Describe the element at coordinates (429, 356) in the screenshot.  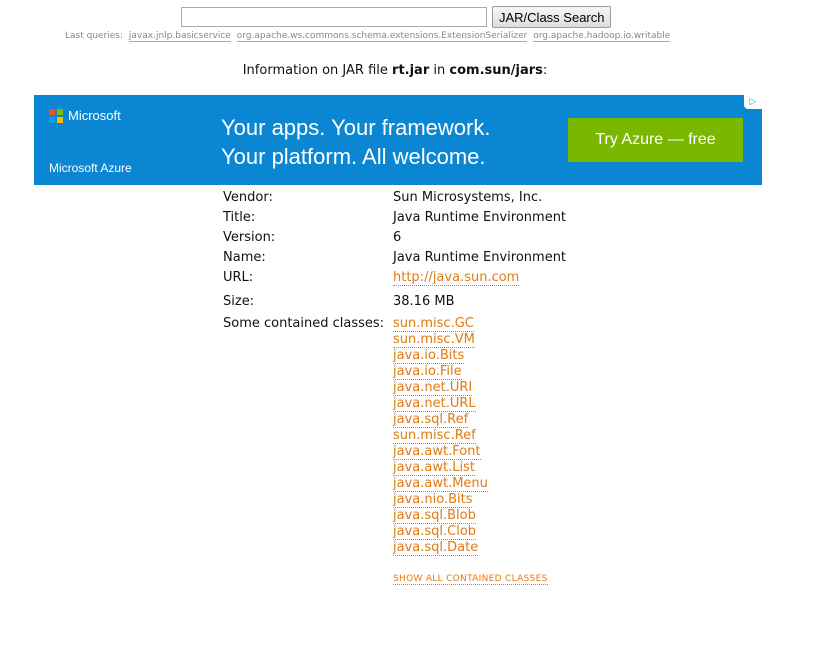
I see `class-link: java.io.Bits` at that location.